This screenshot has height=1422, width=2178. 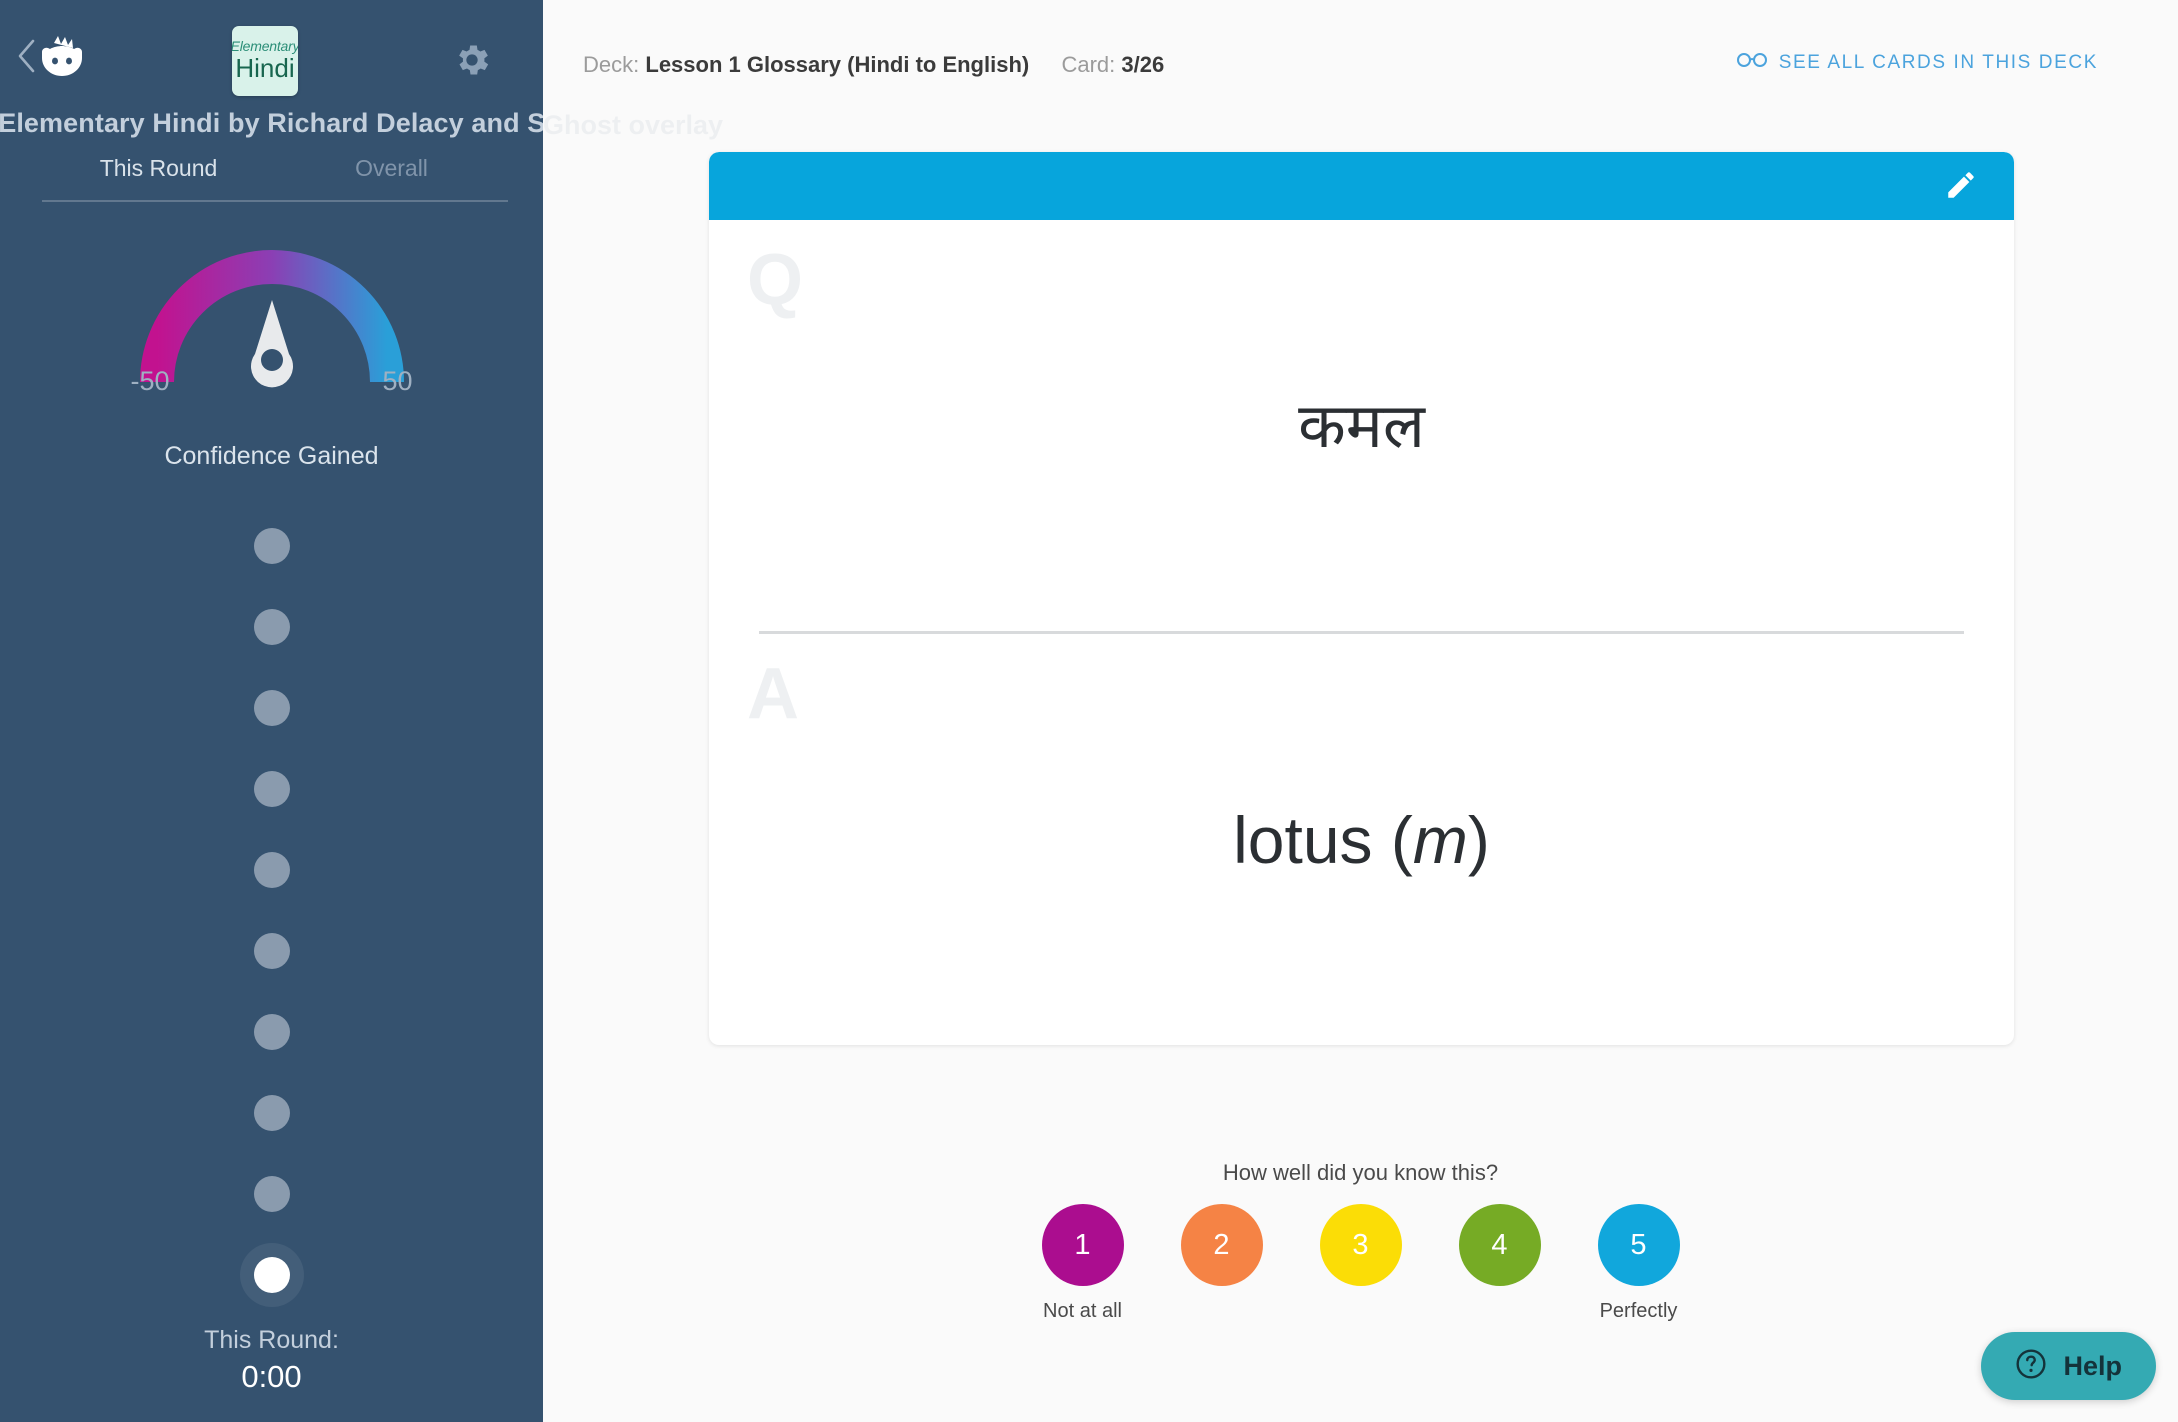 I want to click on see-all-cards-label: SEE ALL CARDS IN THIS DECK, so click(x=1938, y=62).